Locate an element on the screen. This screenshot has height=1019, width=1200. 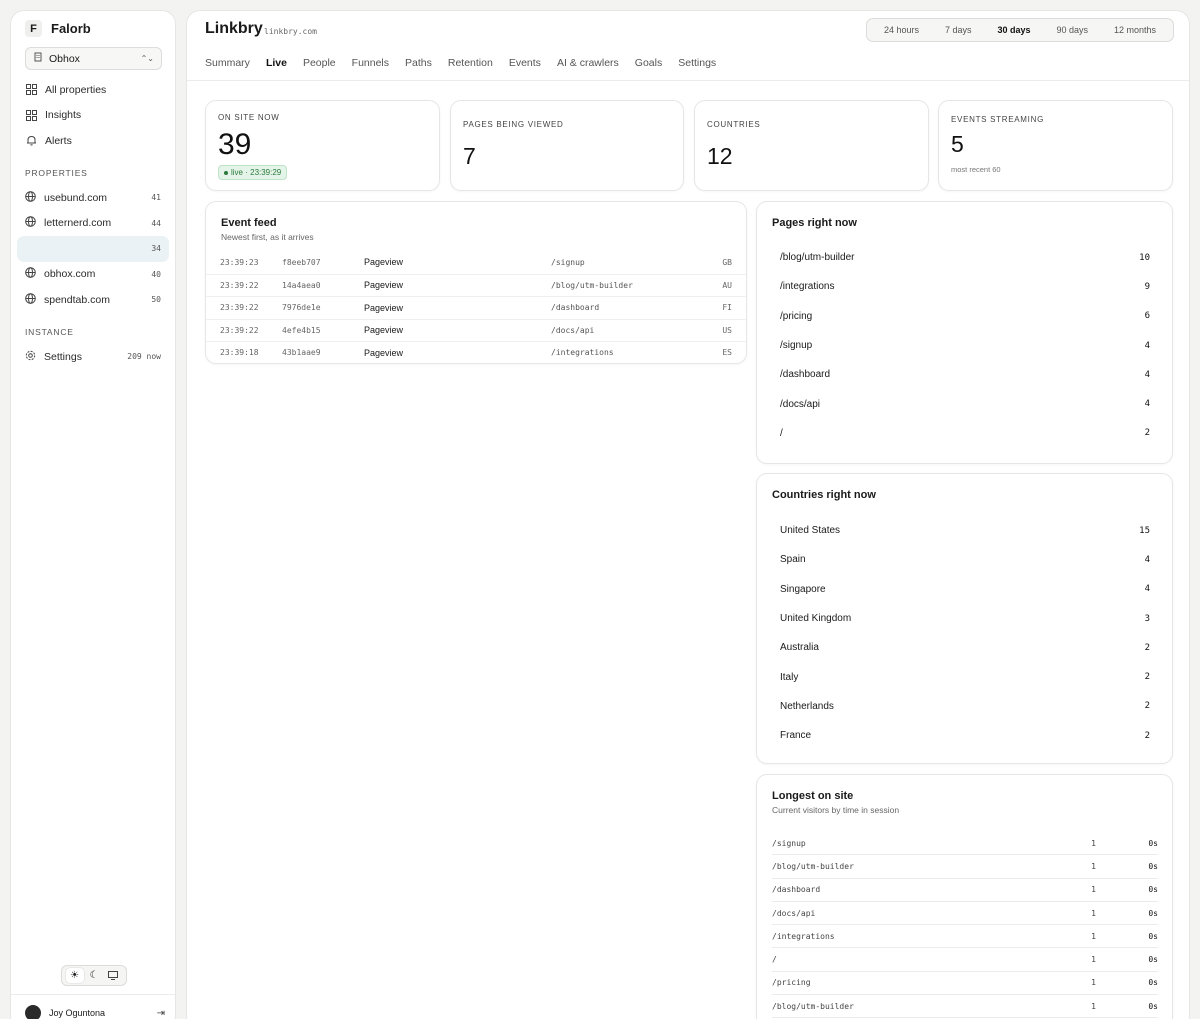
list-item: /2 is located at coordinates (965, 433).